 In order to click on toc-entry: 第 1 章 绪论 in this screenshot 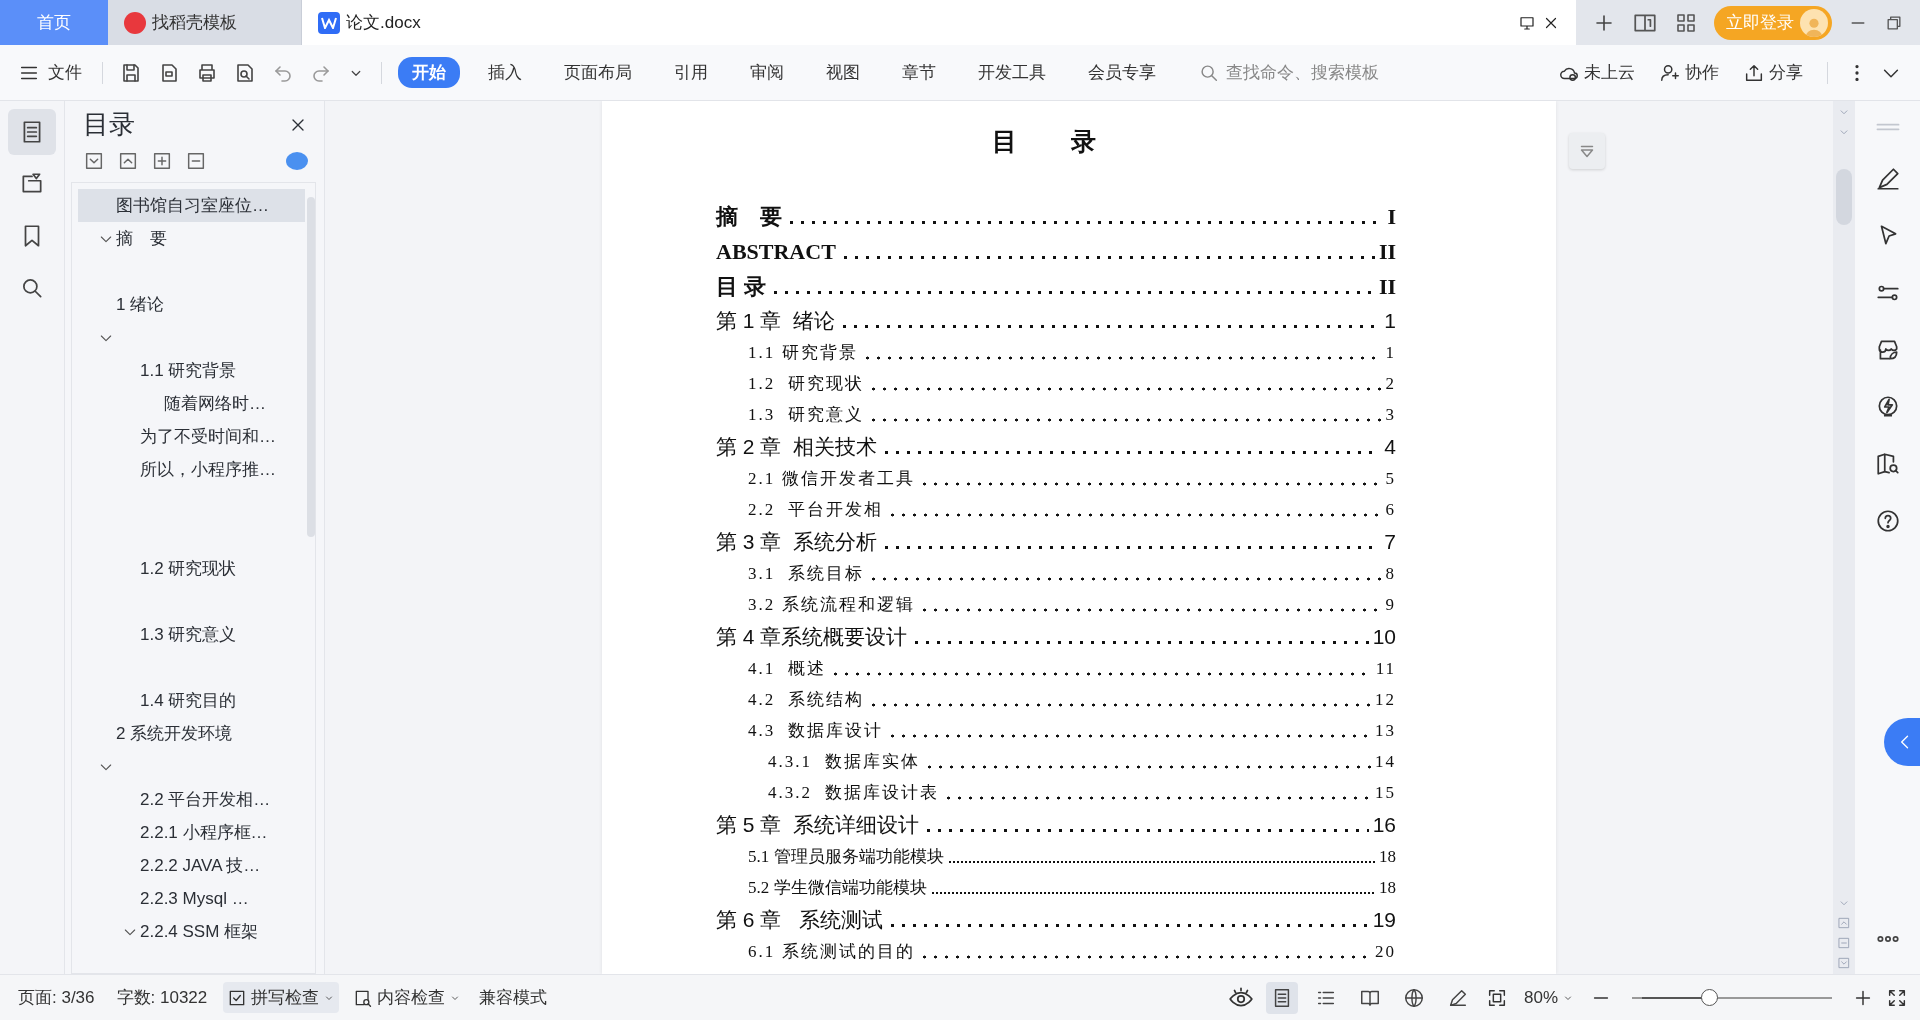, I will do `click(776, 320)`.